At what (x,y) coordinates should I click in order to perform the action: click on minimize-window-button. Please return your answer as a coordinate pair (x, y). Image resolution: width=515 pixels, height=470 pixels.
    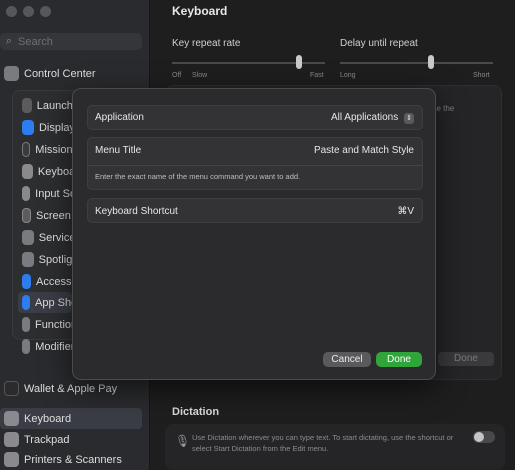
    Looking at the image, I should click on (28, 11).